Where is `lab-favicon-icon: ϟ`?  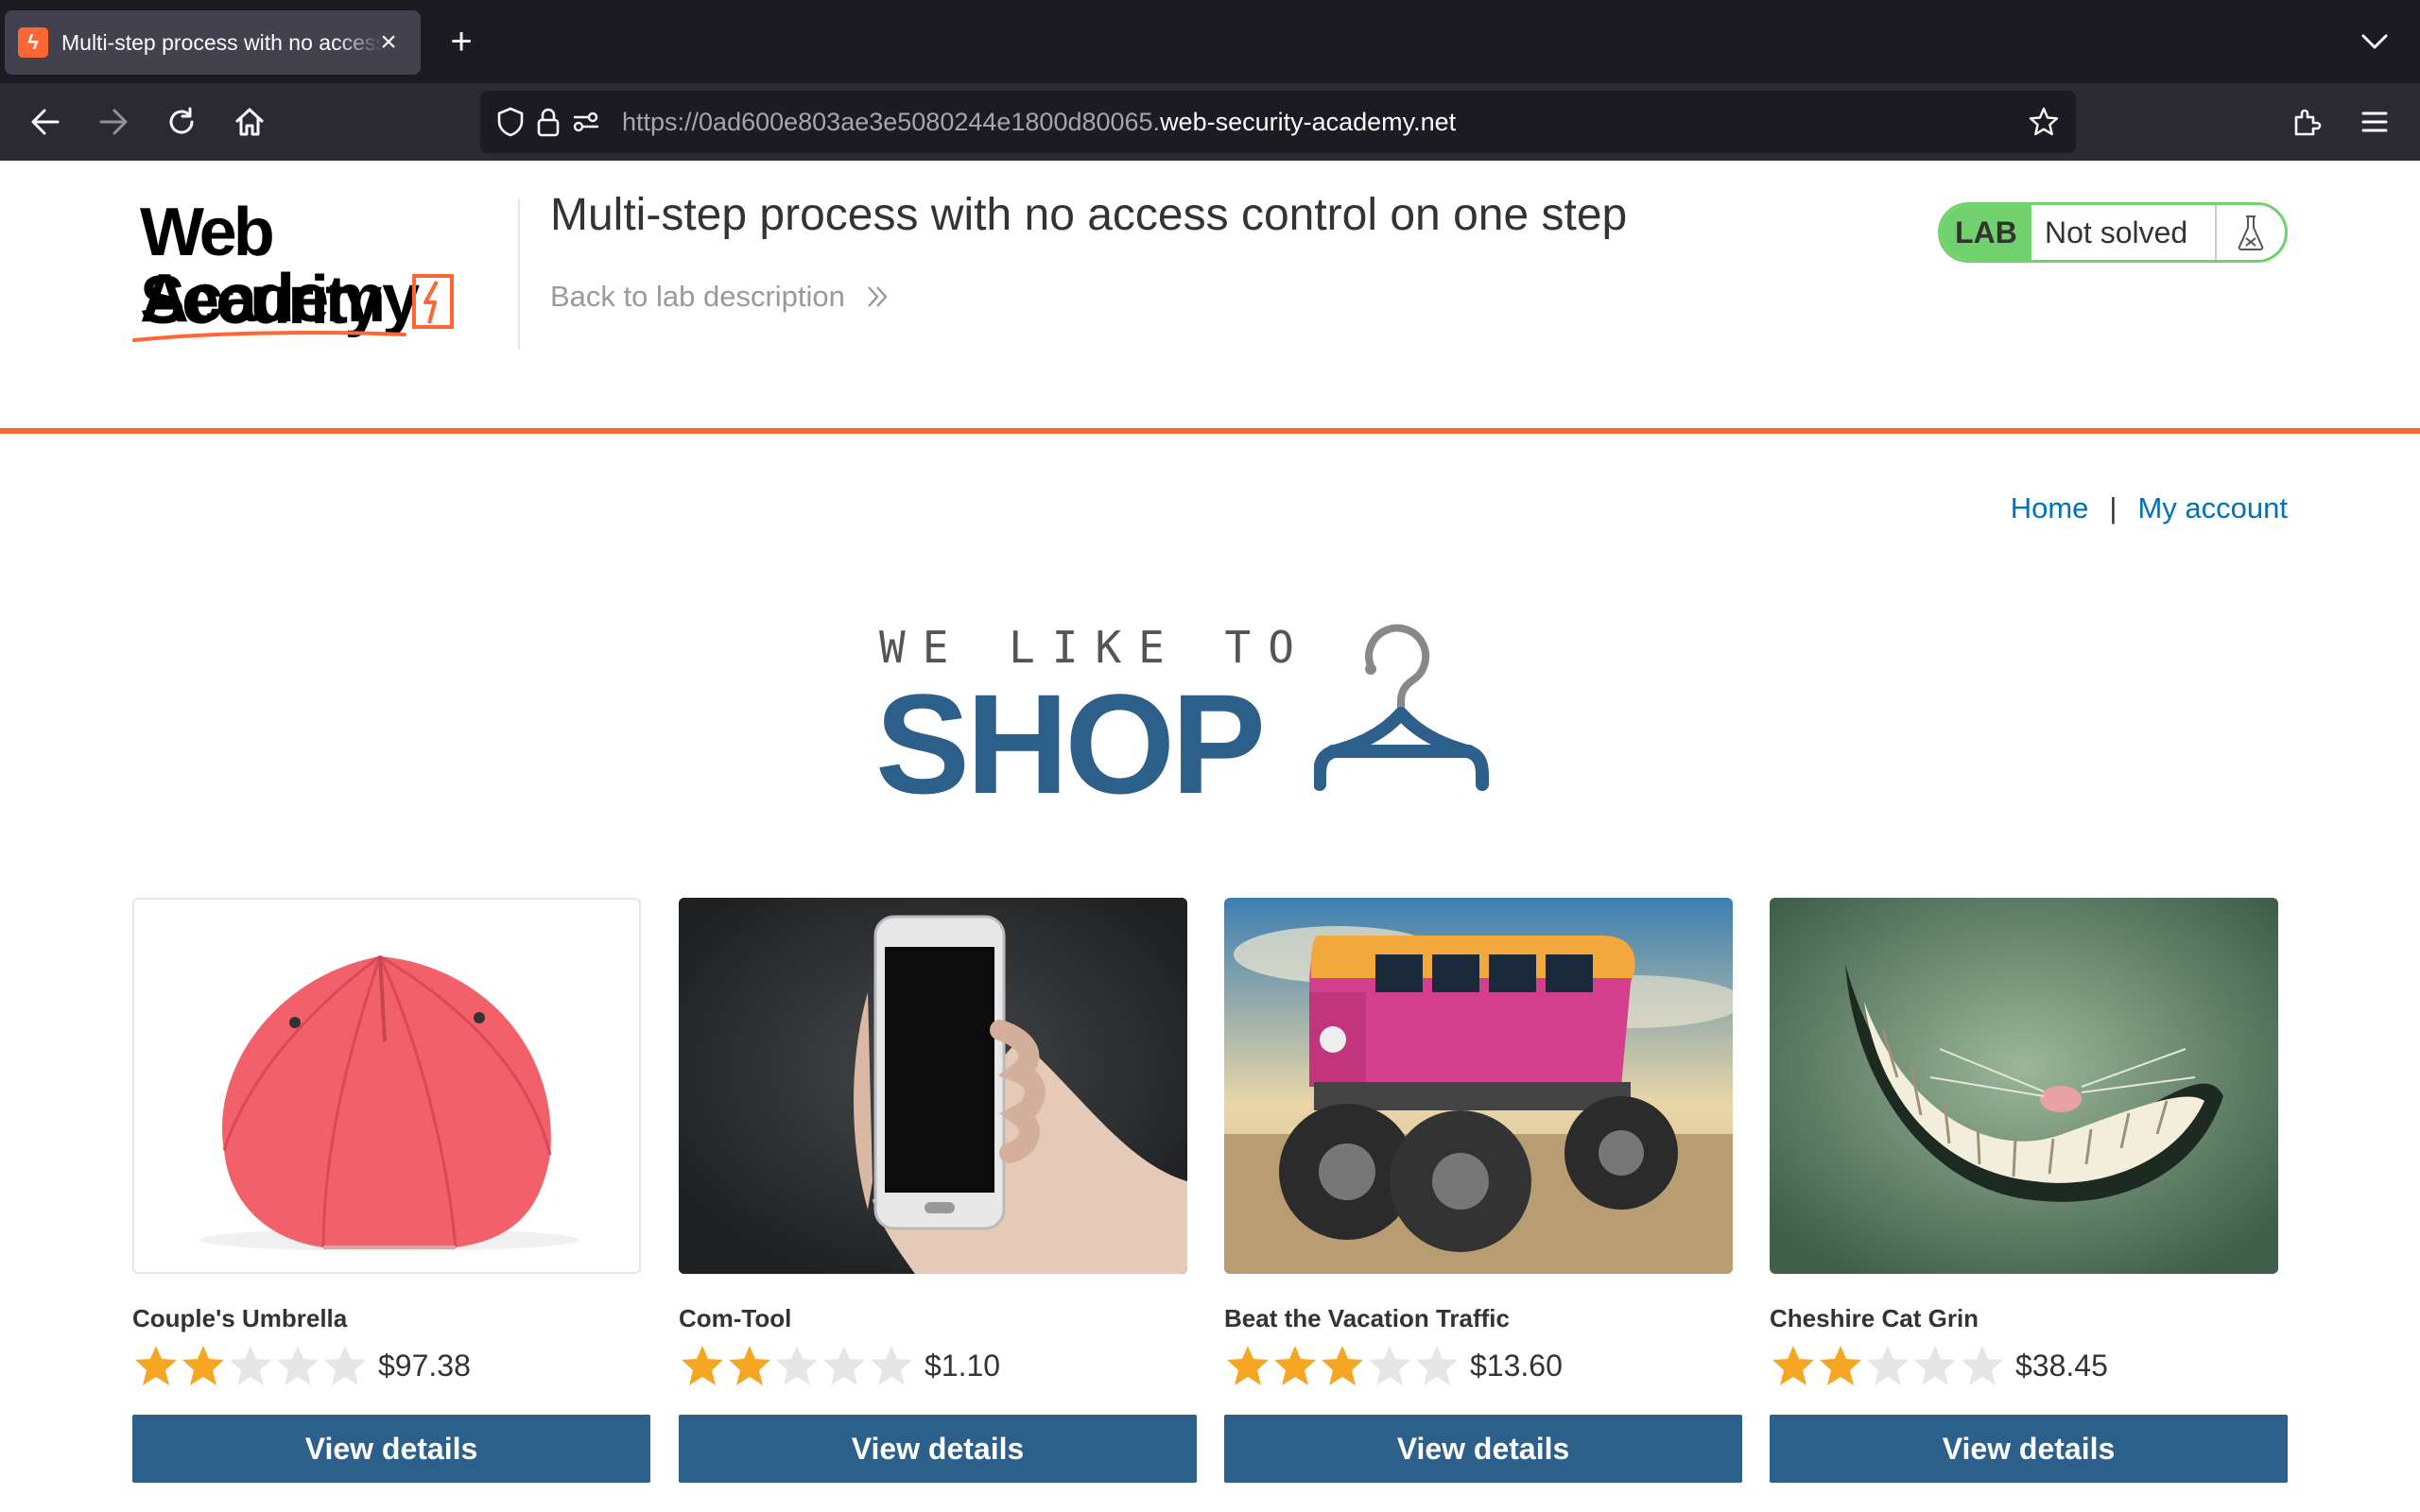
lab-favicon-icon: ϟ is located at coordinates (33, 42).